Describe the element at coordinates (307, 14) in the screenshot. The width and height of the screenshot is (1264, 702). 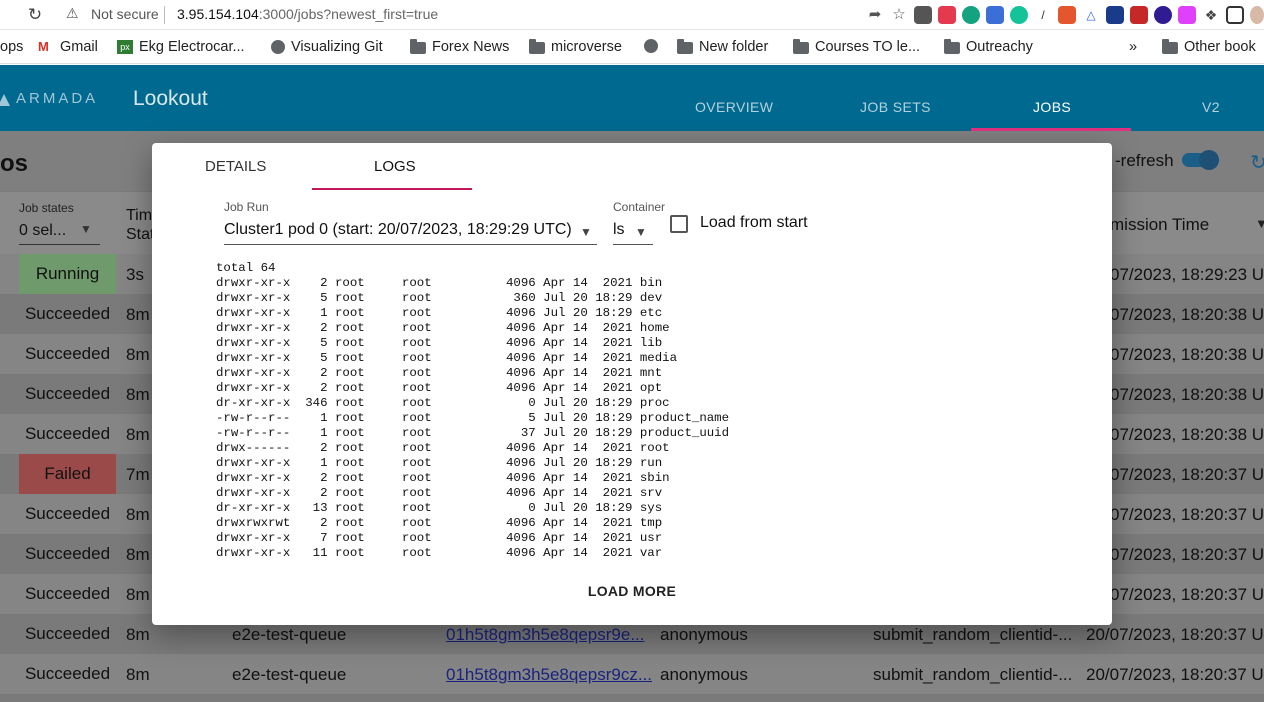
I see `url-text: 3.95.154.104:3000/jobs?newest_first=true` at that location.